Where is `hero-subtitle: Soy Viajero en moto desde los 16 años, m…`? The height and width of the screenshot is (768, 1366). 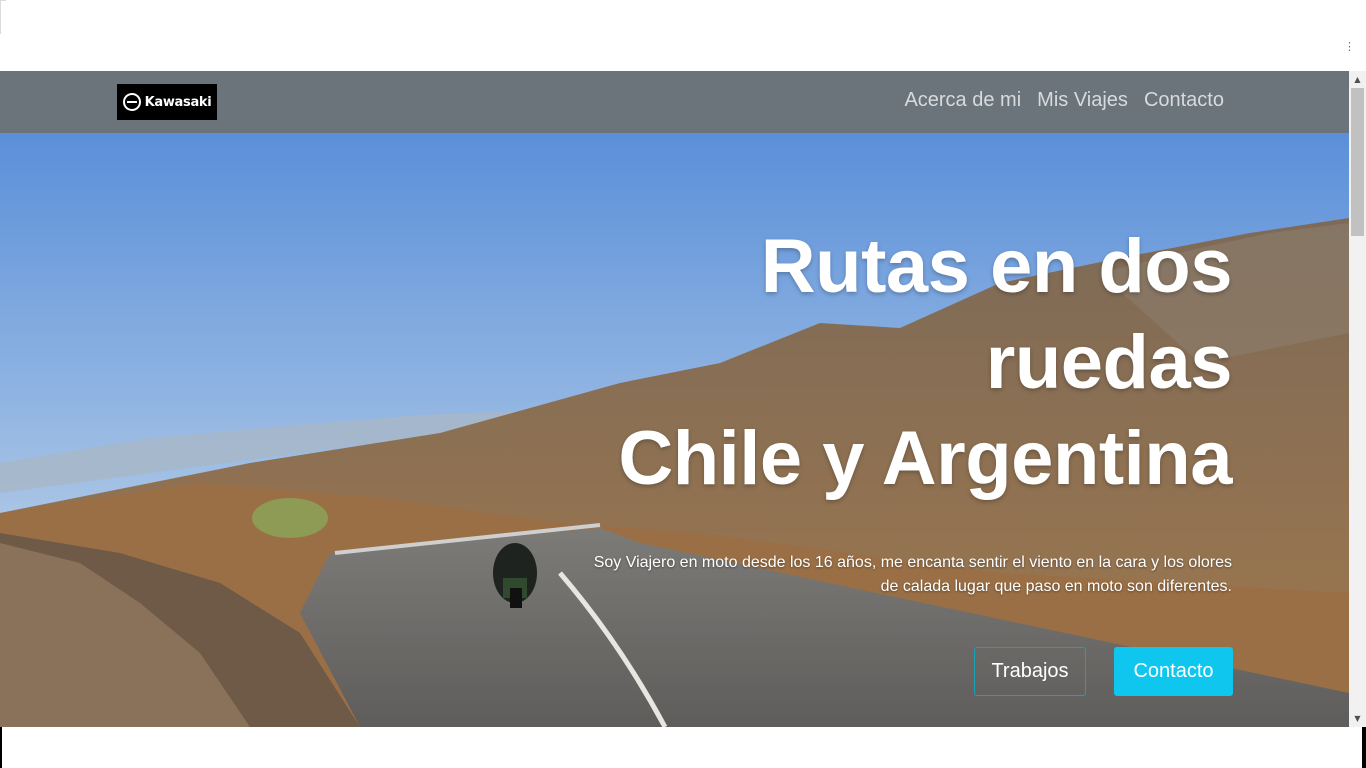 hero-subtitle: Soy Viajero en moto desde los 16 años, m… is located at coordinates (912, 574).